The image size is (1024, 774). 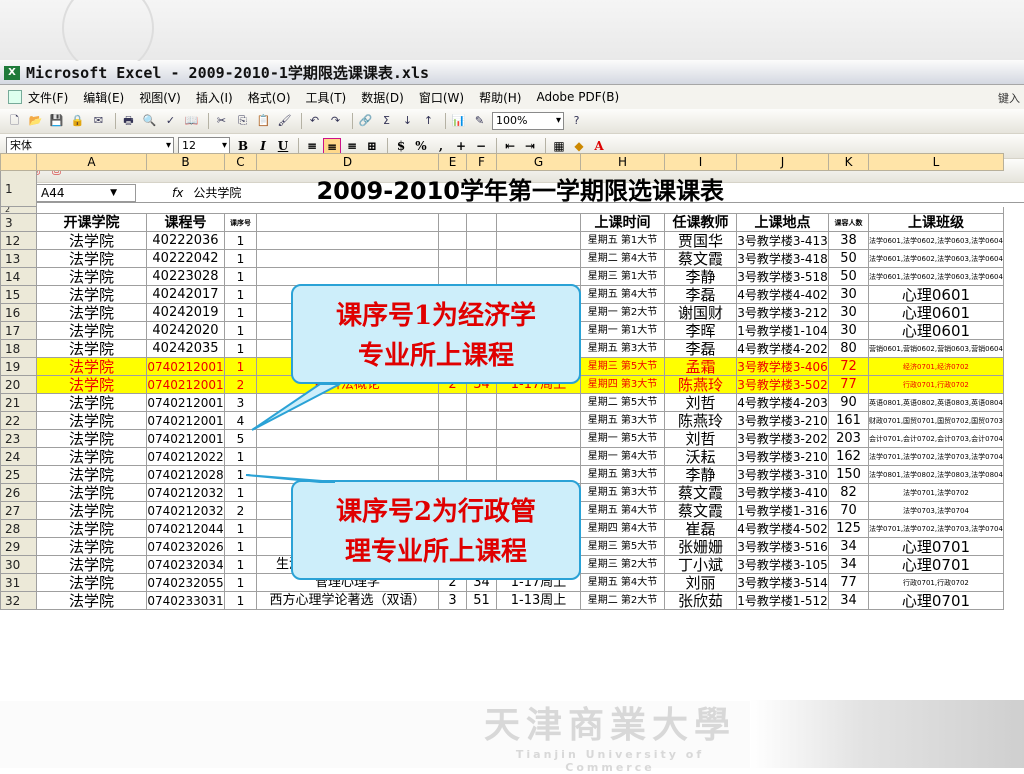 What do you see at coordinates (610, 761) in the screenshot?
I see `logo-english: Tianjin University of Commerce` at bounding box center [610, 761].